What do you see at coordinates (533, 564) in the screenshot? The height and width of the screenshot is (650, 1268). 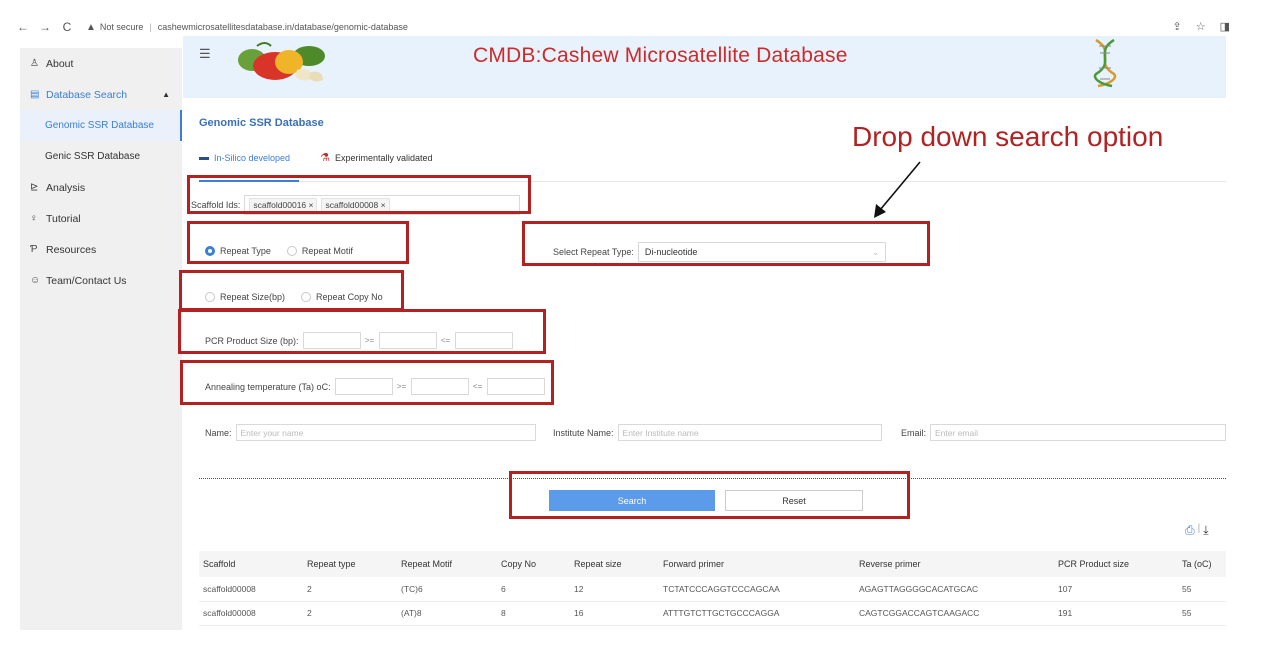 I see `column-header: Copy No` at bounding box center [533, 564].